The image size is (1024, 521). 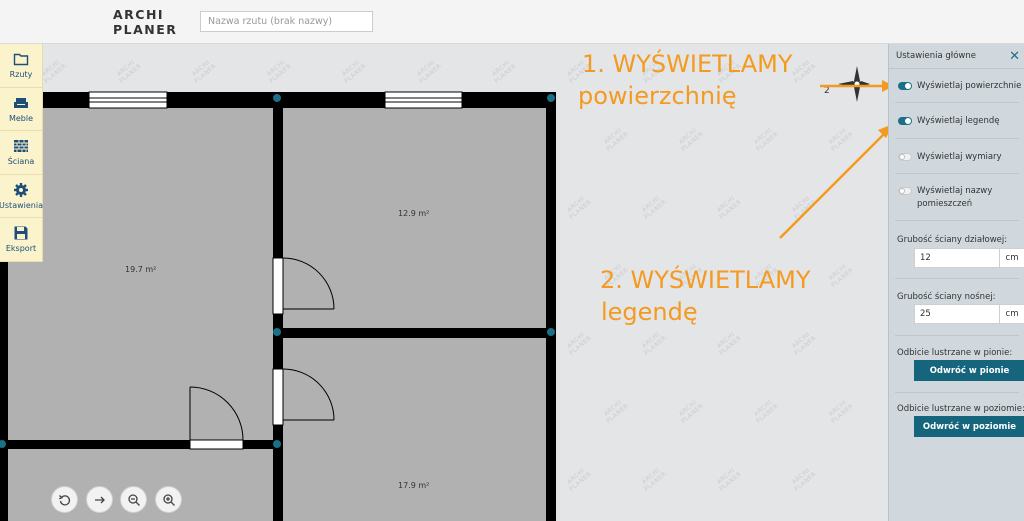 I want to click on tool-label: Meble, so click(x=21, y=118).